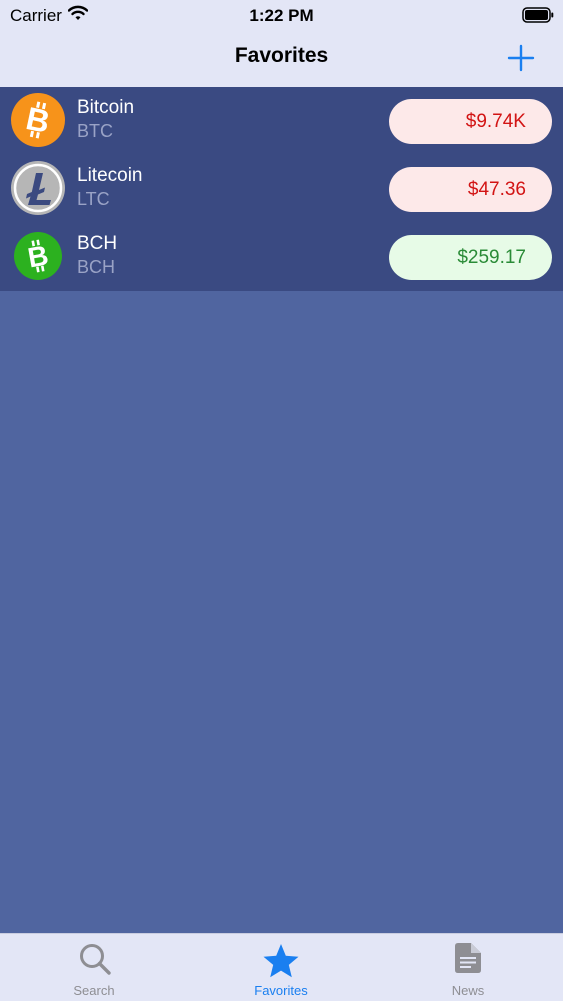 This screenshot has width=563, height=1001. I want to click on plus-icon, so click(521, 58).